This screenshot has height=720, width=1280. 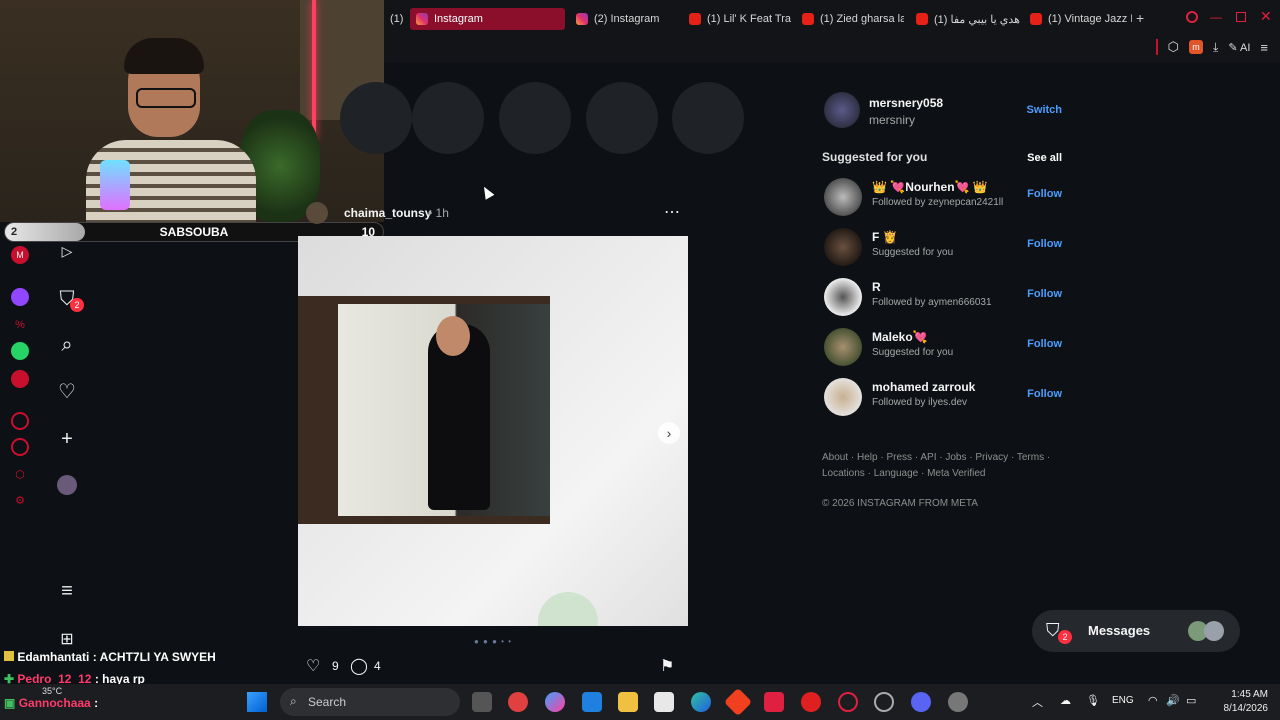 I want to click on percent-icon: %, so click(x=20, y=325).